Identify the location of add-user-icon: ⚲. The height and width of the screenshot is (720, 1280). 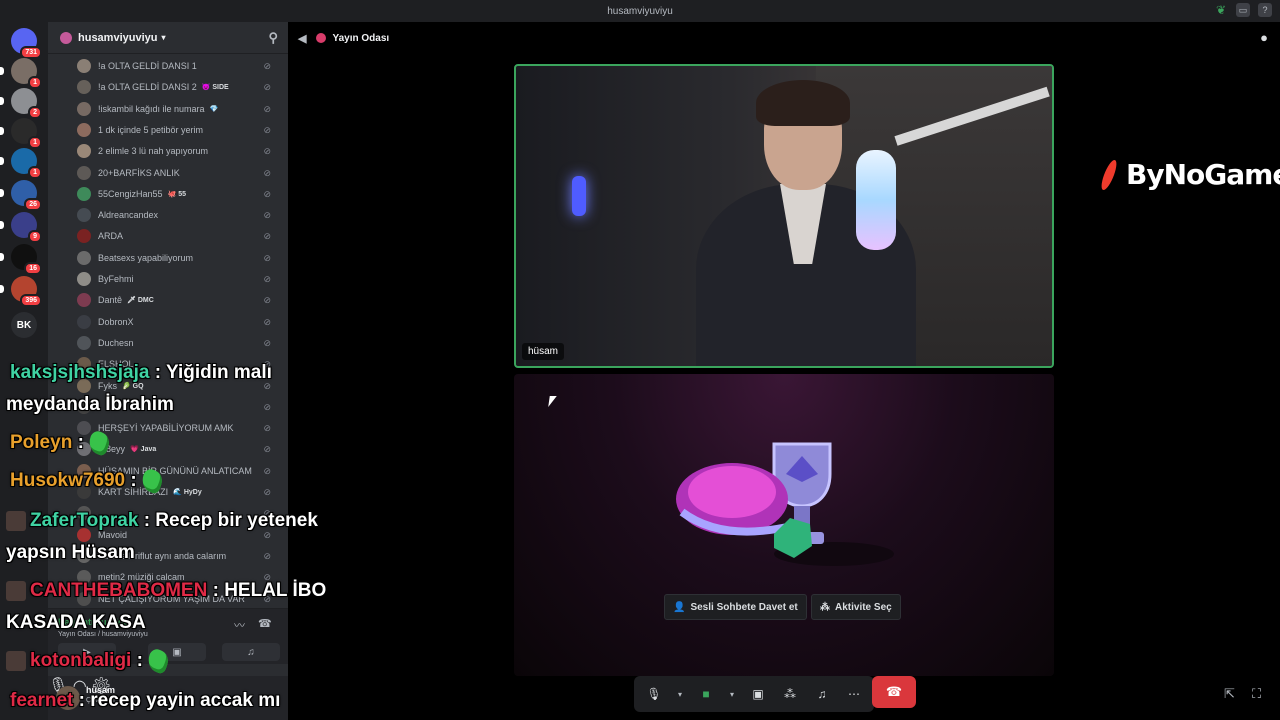
(273, 38).